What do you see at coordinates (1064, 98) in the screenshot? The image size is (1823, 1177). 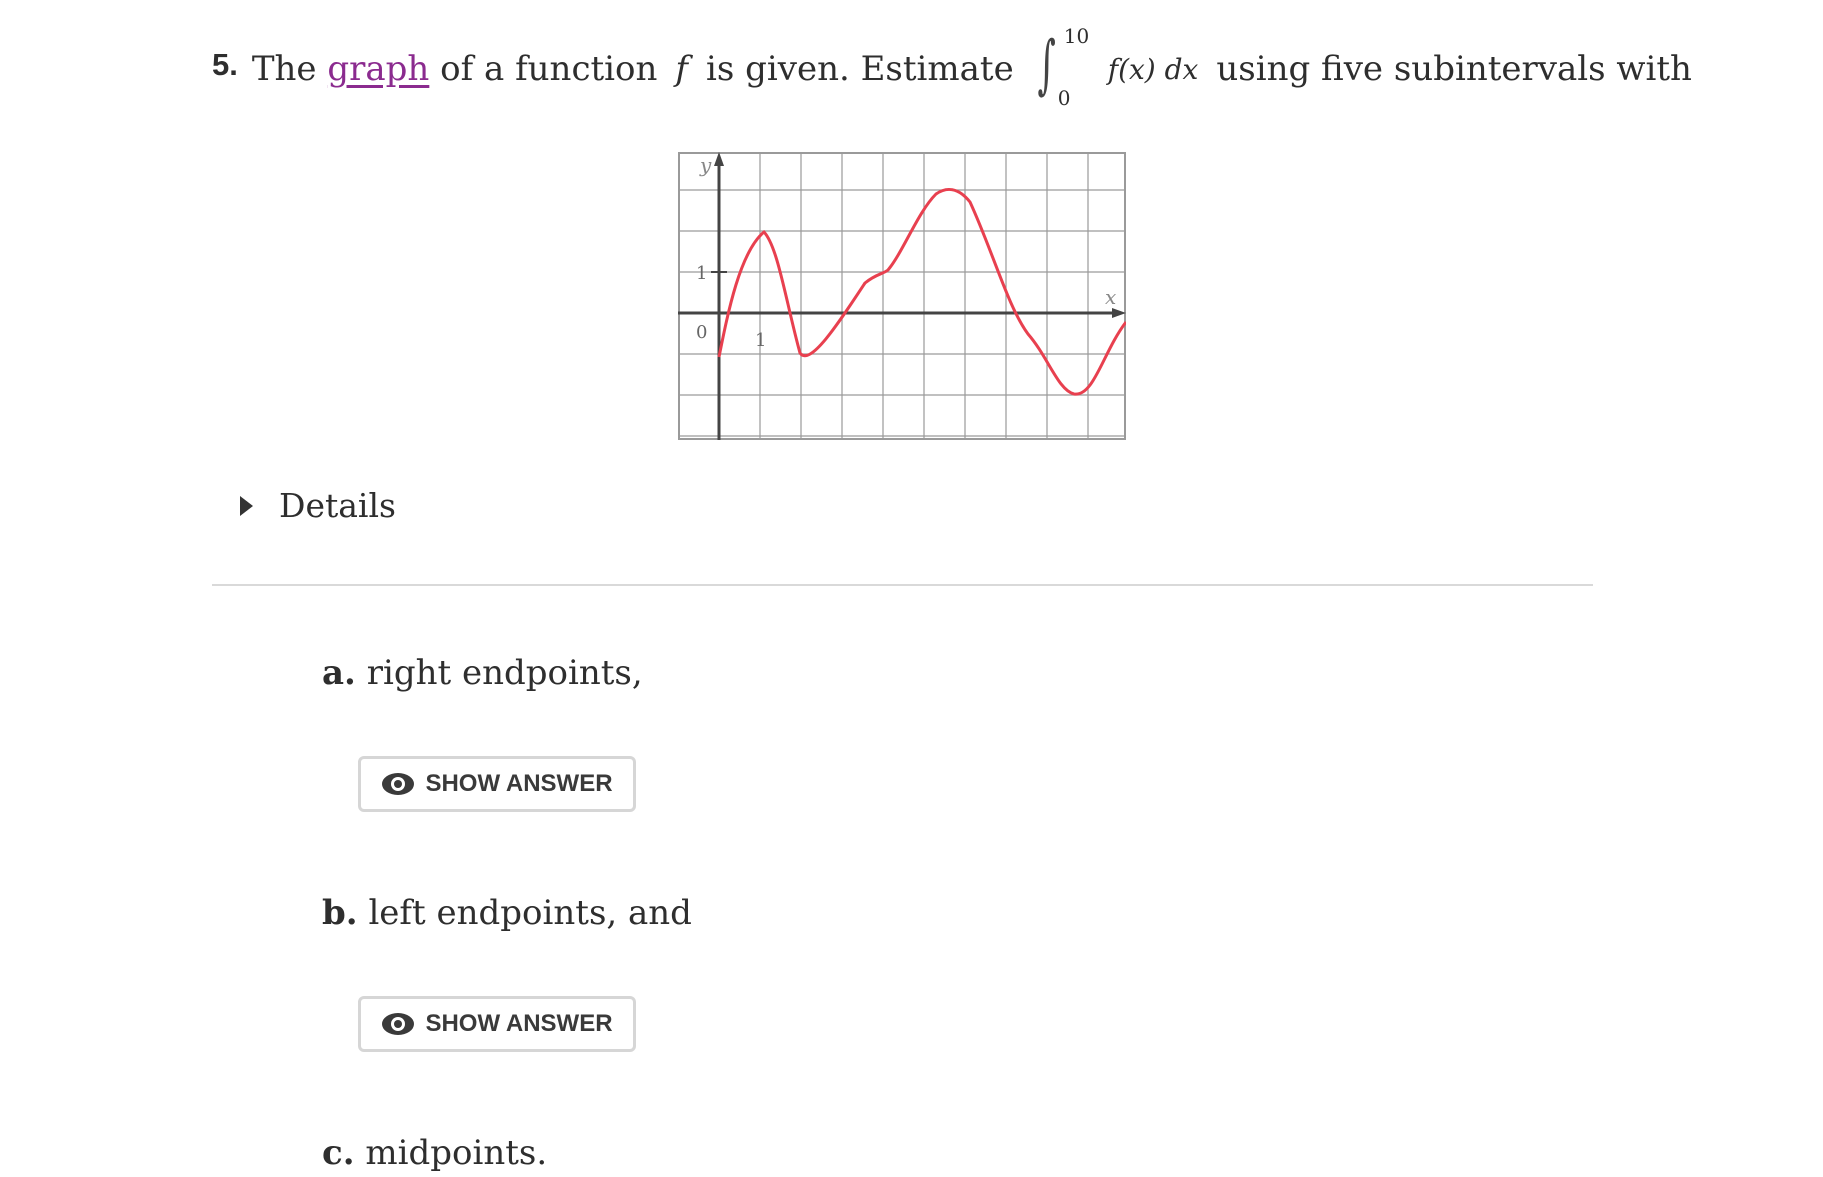 I see `integral-lower-limit: 0` at bounding box center [1064, 98].